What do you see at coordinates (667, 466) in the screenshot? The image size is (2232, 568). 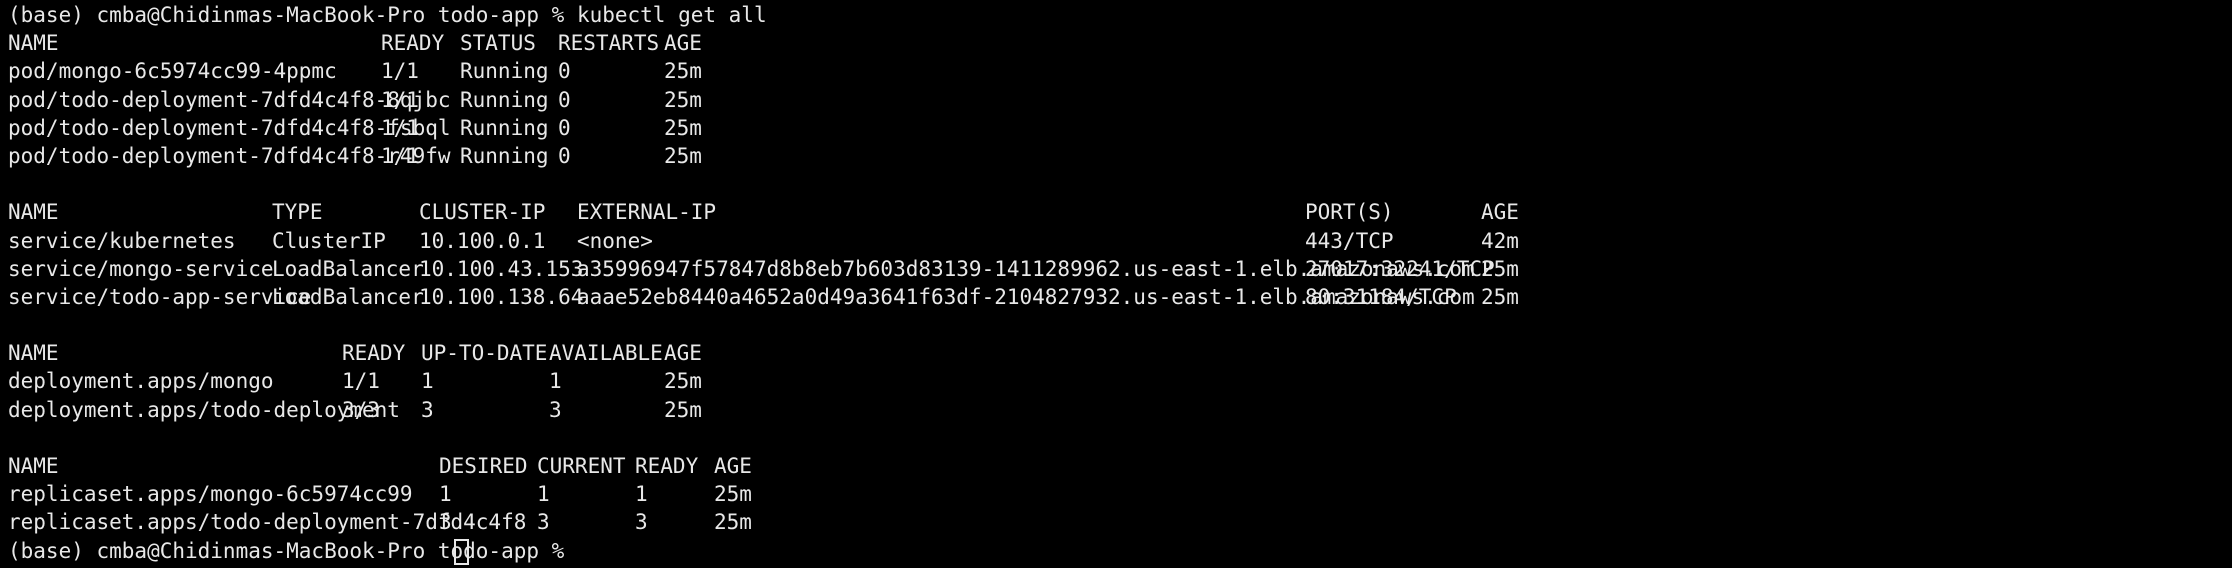 I see `replicasets-header-ready: READY` at bounding box center [667, 466].